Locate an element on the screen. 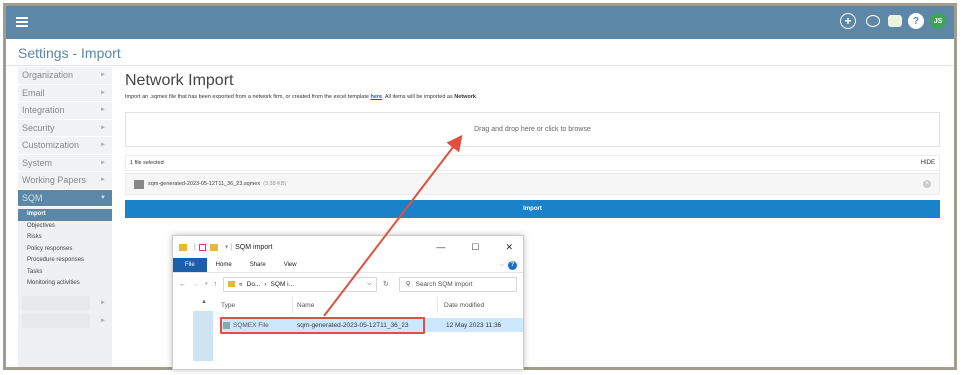 This screenshot has height=375, width=962. selected-files-header: 1 file selected HIDE is located at coordinates (532, 163).